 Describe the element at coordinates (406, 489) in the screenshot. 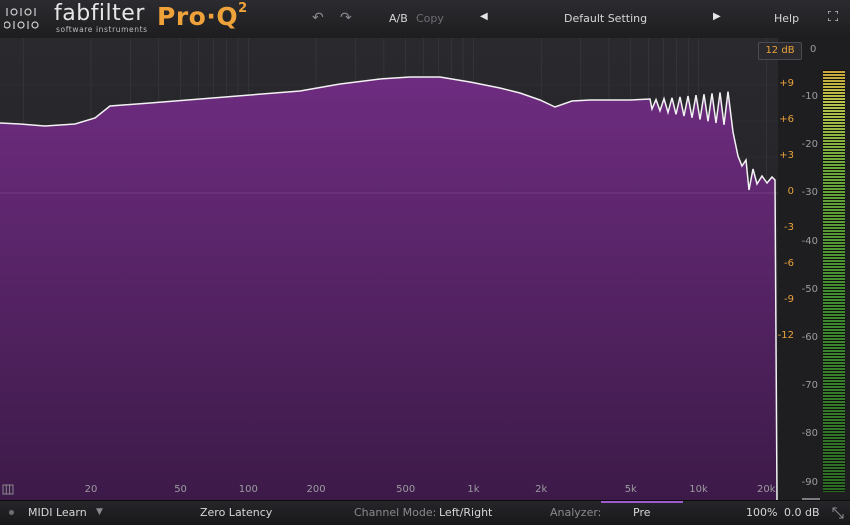

I see `frequency-label: 500` at that location.